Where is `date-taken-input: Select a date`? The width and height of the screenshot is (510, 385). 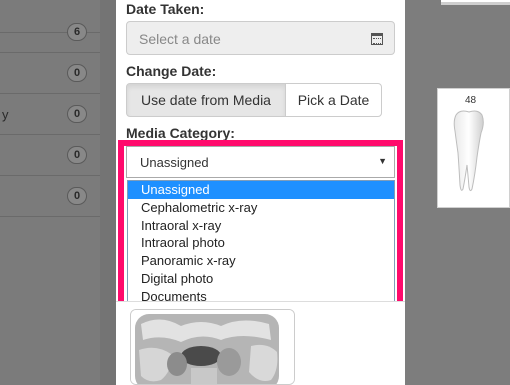 date-taken-input: Select a date is located at coordinates (260, 38).